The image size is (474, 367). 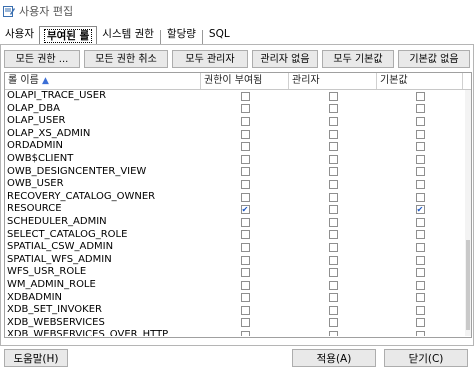 What do you see at coordinates (181, 34) in the screenshot?
I see `tab-quotas: 할당량` at bounding box center [181, 34].